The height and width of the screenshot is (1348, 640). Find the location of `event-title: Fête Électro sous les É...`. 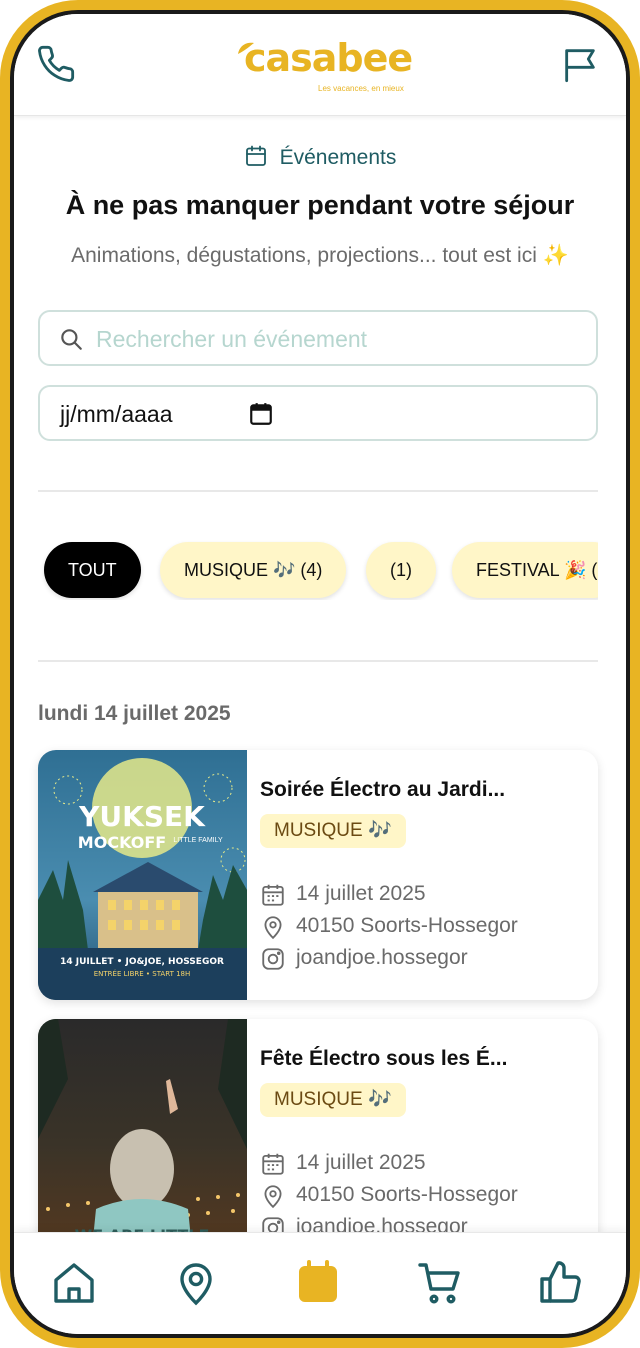

event-title: Fête Électro sous les É... is located at coordinates (384, 1058).